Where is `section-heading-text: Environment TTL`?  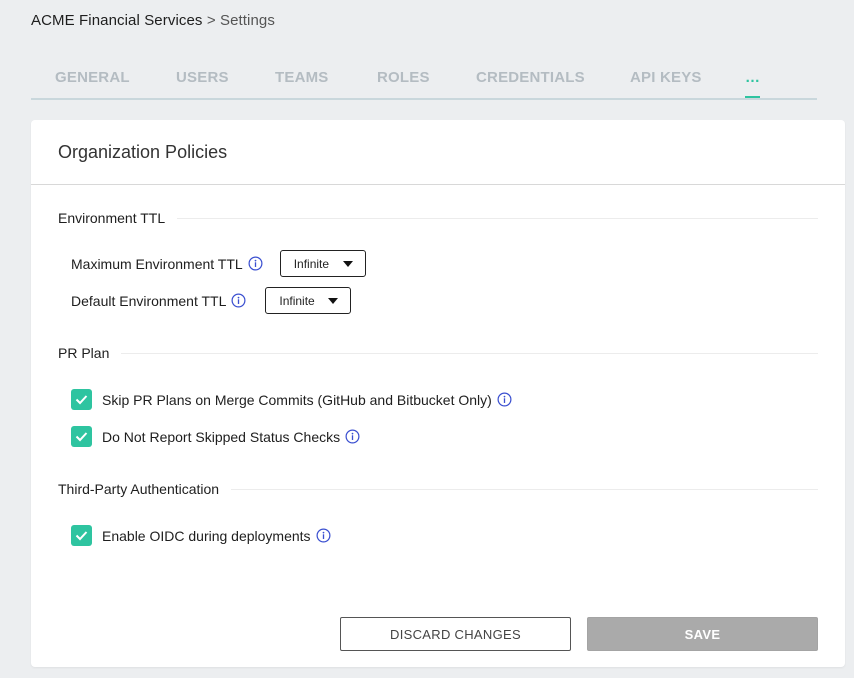
section-heading-text: Environment TTL is located at coordinates (112, 218).